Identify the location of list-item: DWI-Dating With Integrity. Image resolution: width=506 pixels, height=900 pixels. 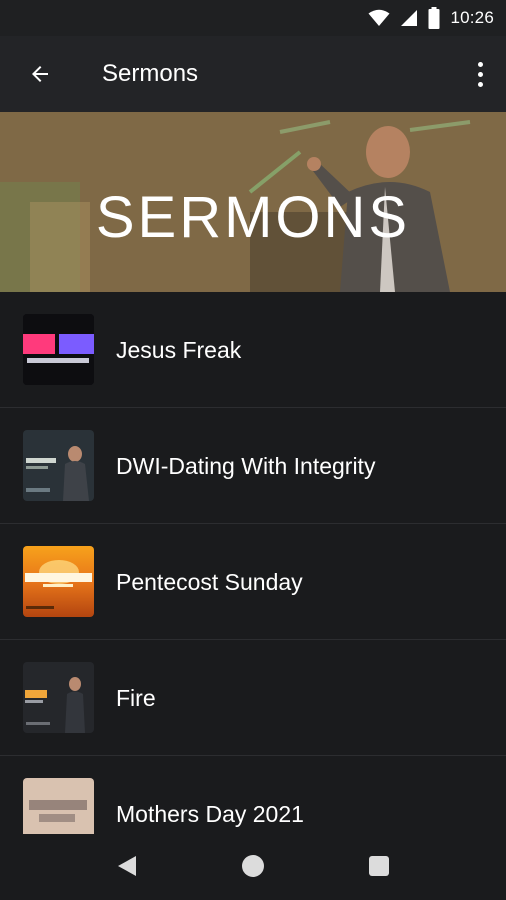
(253, 466).